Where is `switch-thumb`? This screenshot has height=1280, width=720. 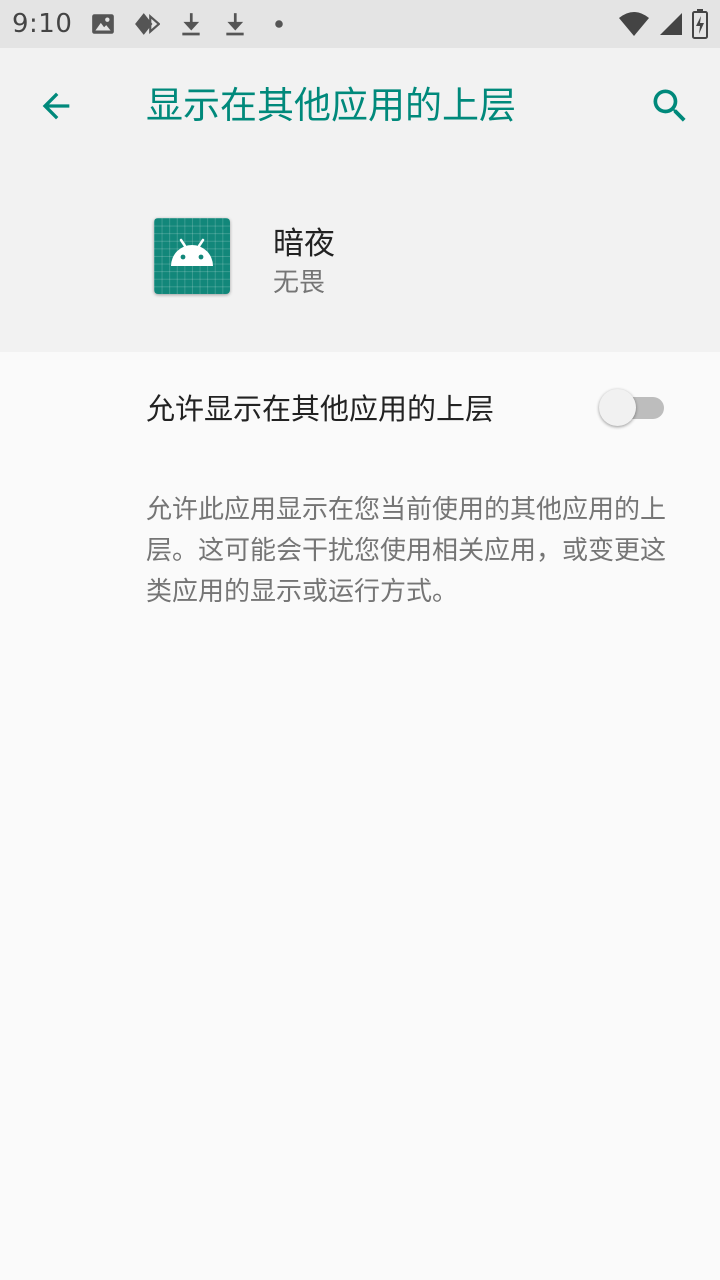
switch-thumb is located at coordinates (617, 407).